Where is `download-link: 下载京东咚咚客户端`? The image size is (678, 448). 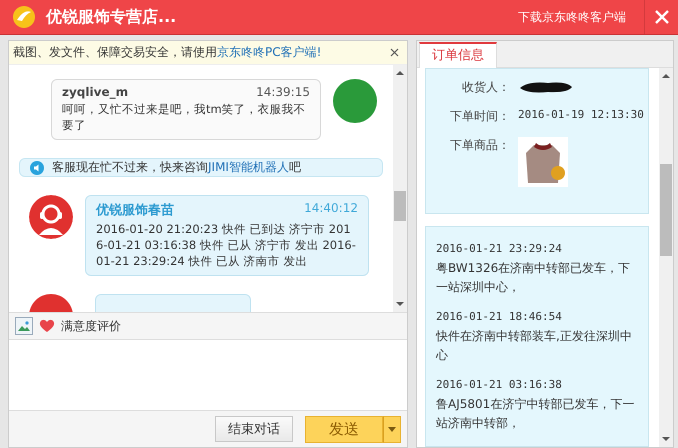
download-link: 下载京东咚咚客户端 is located at coordinates (572, 17).